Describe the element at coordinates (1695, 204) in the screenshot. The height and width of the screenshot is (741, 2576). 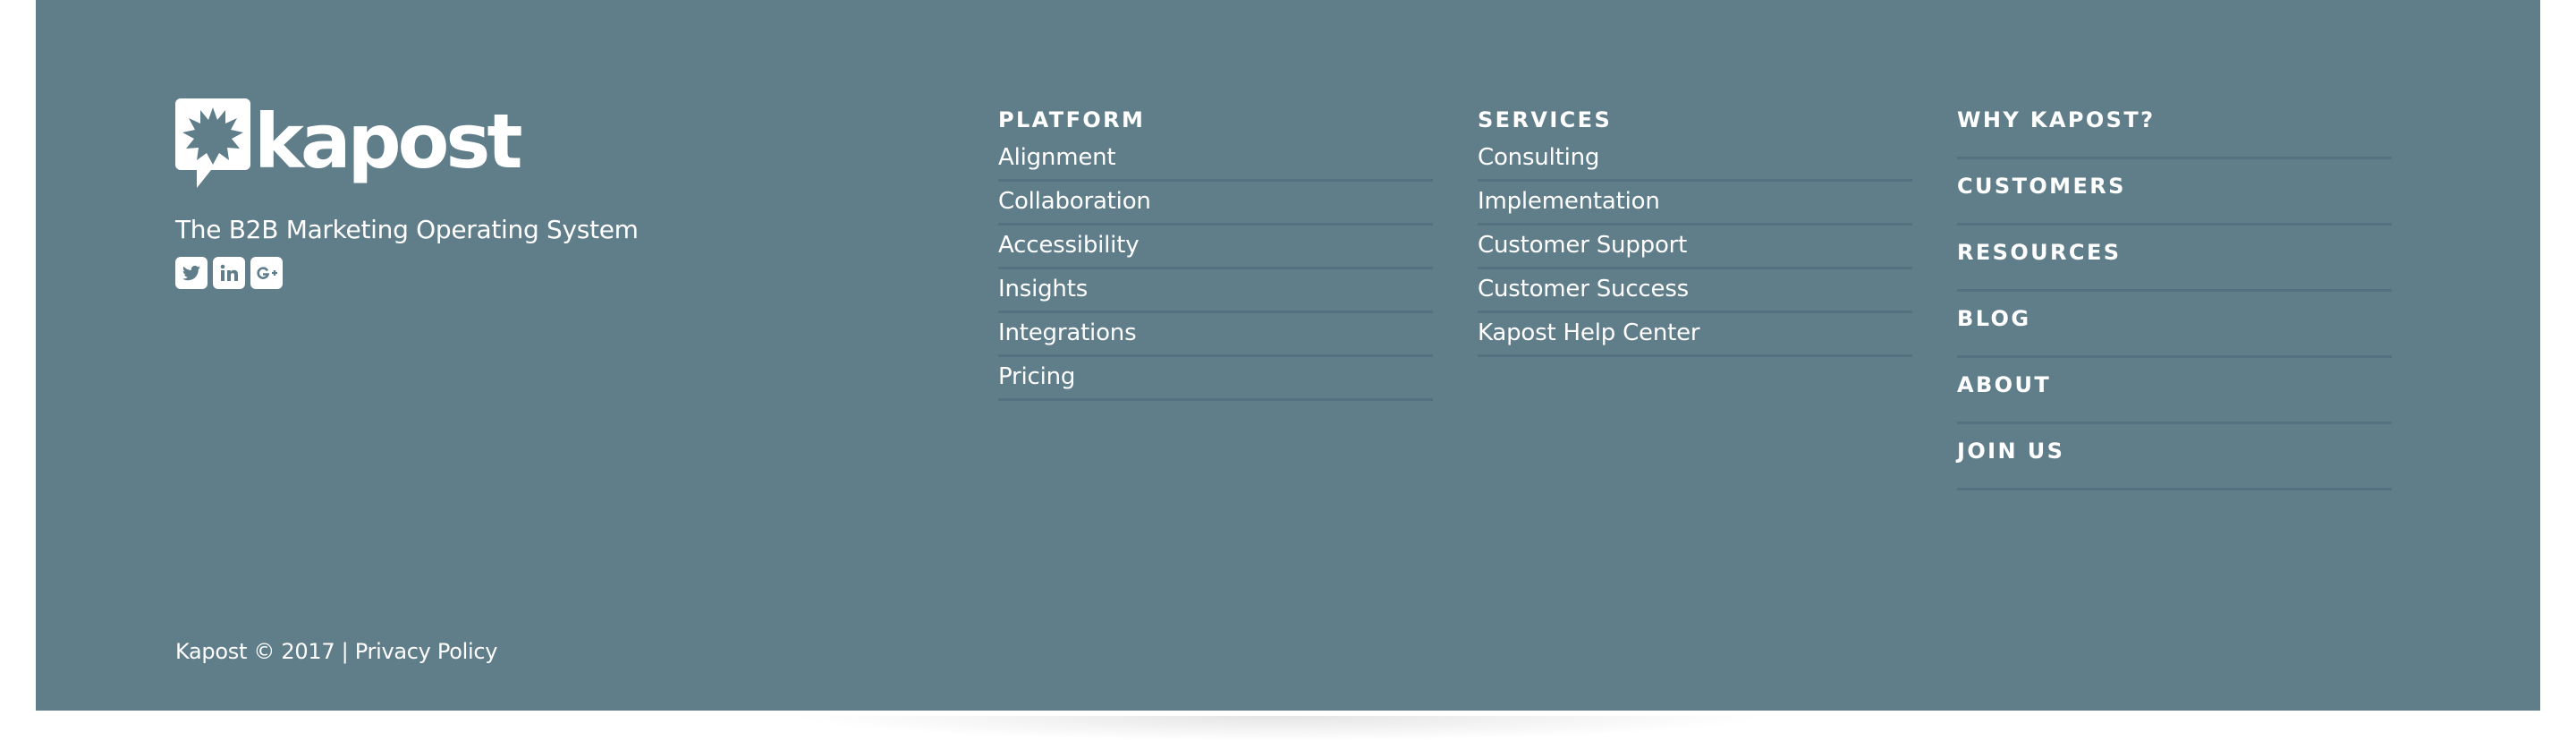
I see `link-implementation: Implementation` at that location.